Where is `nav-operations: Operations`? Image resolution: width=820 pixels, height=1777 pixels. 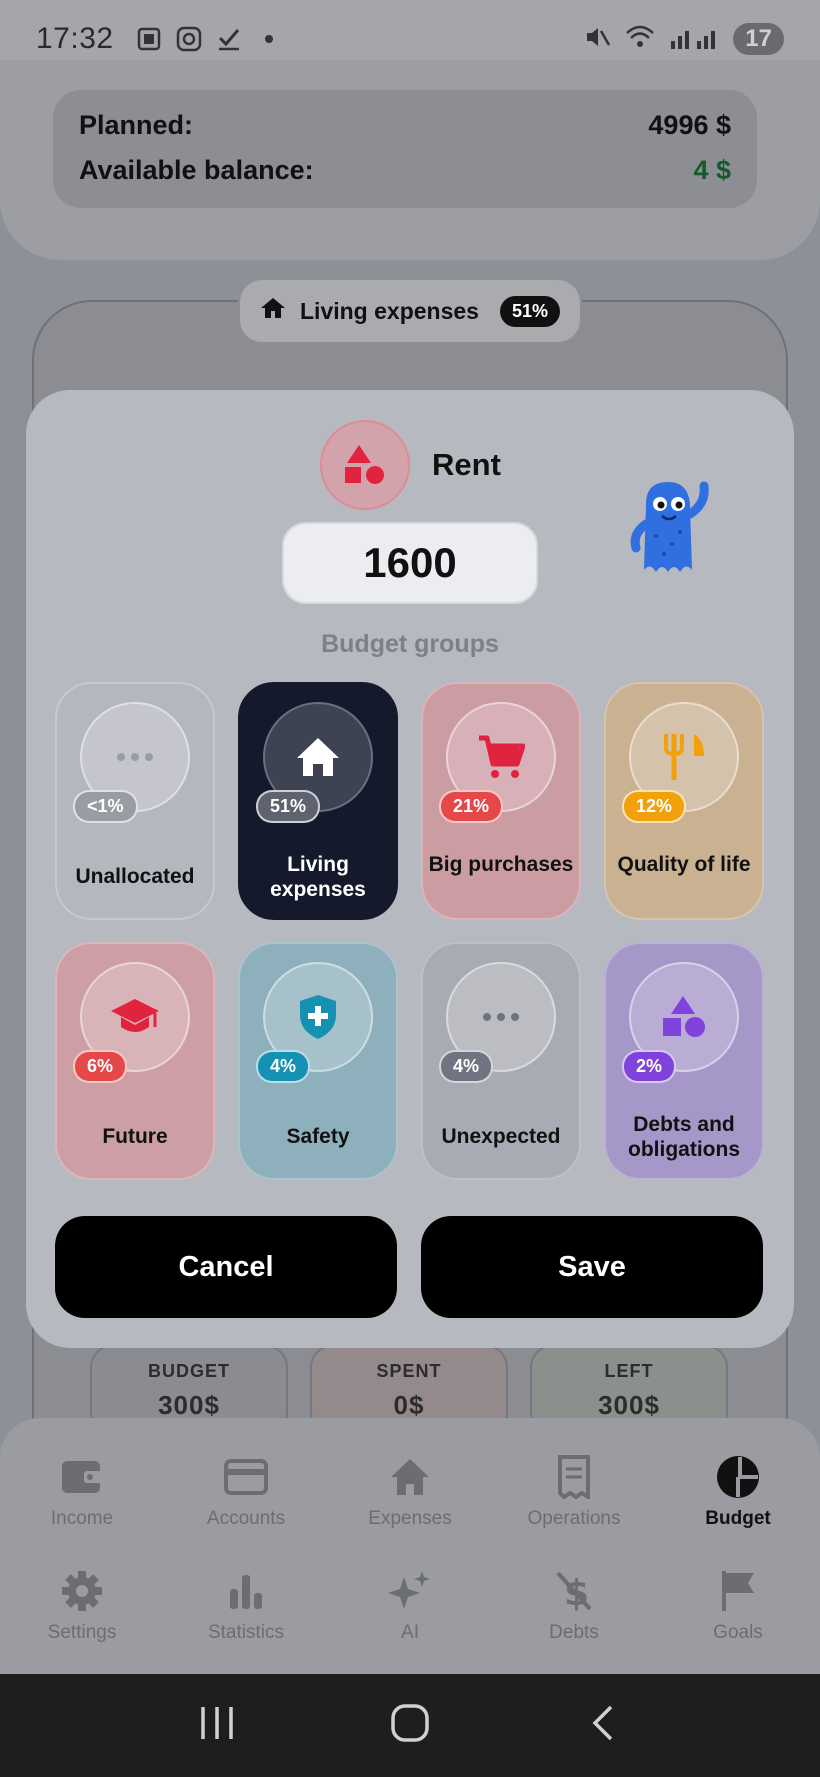 nav-operations: Operations is located at coordinates (574, 1492).